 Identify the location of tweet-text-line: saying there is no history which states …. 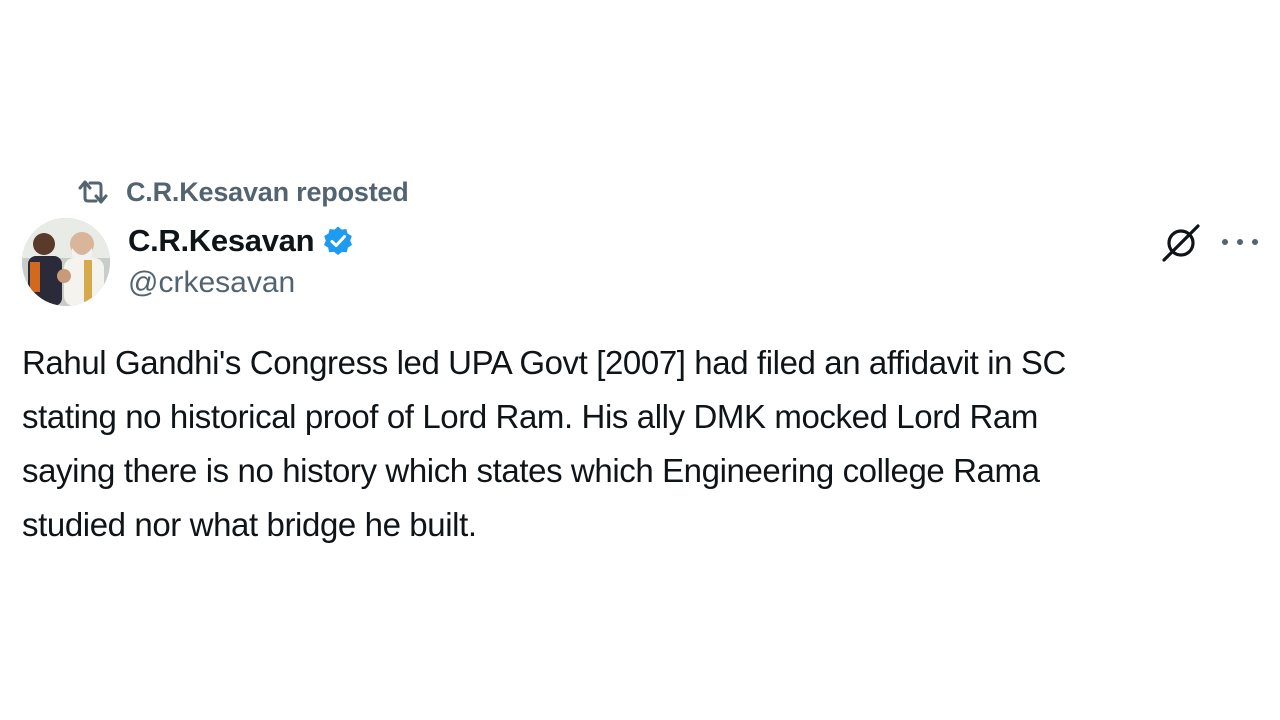
(531, 470).